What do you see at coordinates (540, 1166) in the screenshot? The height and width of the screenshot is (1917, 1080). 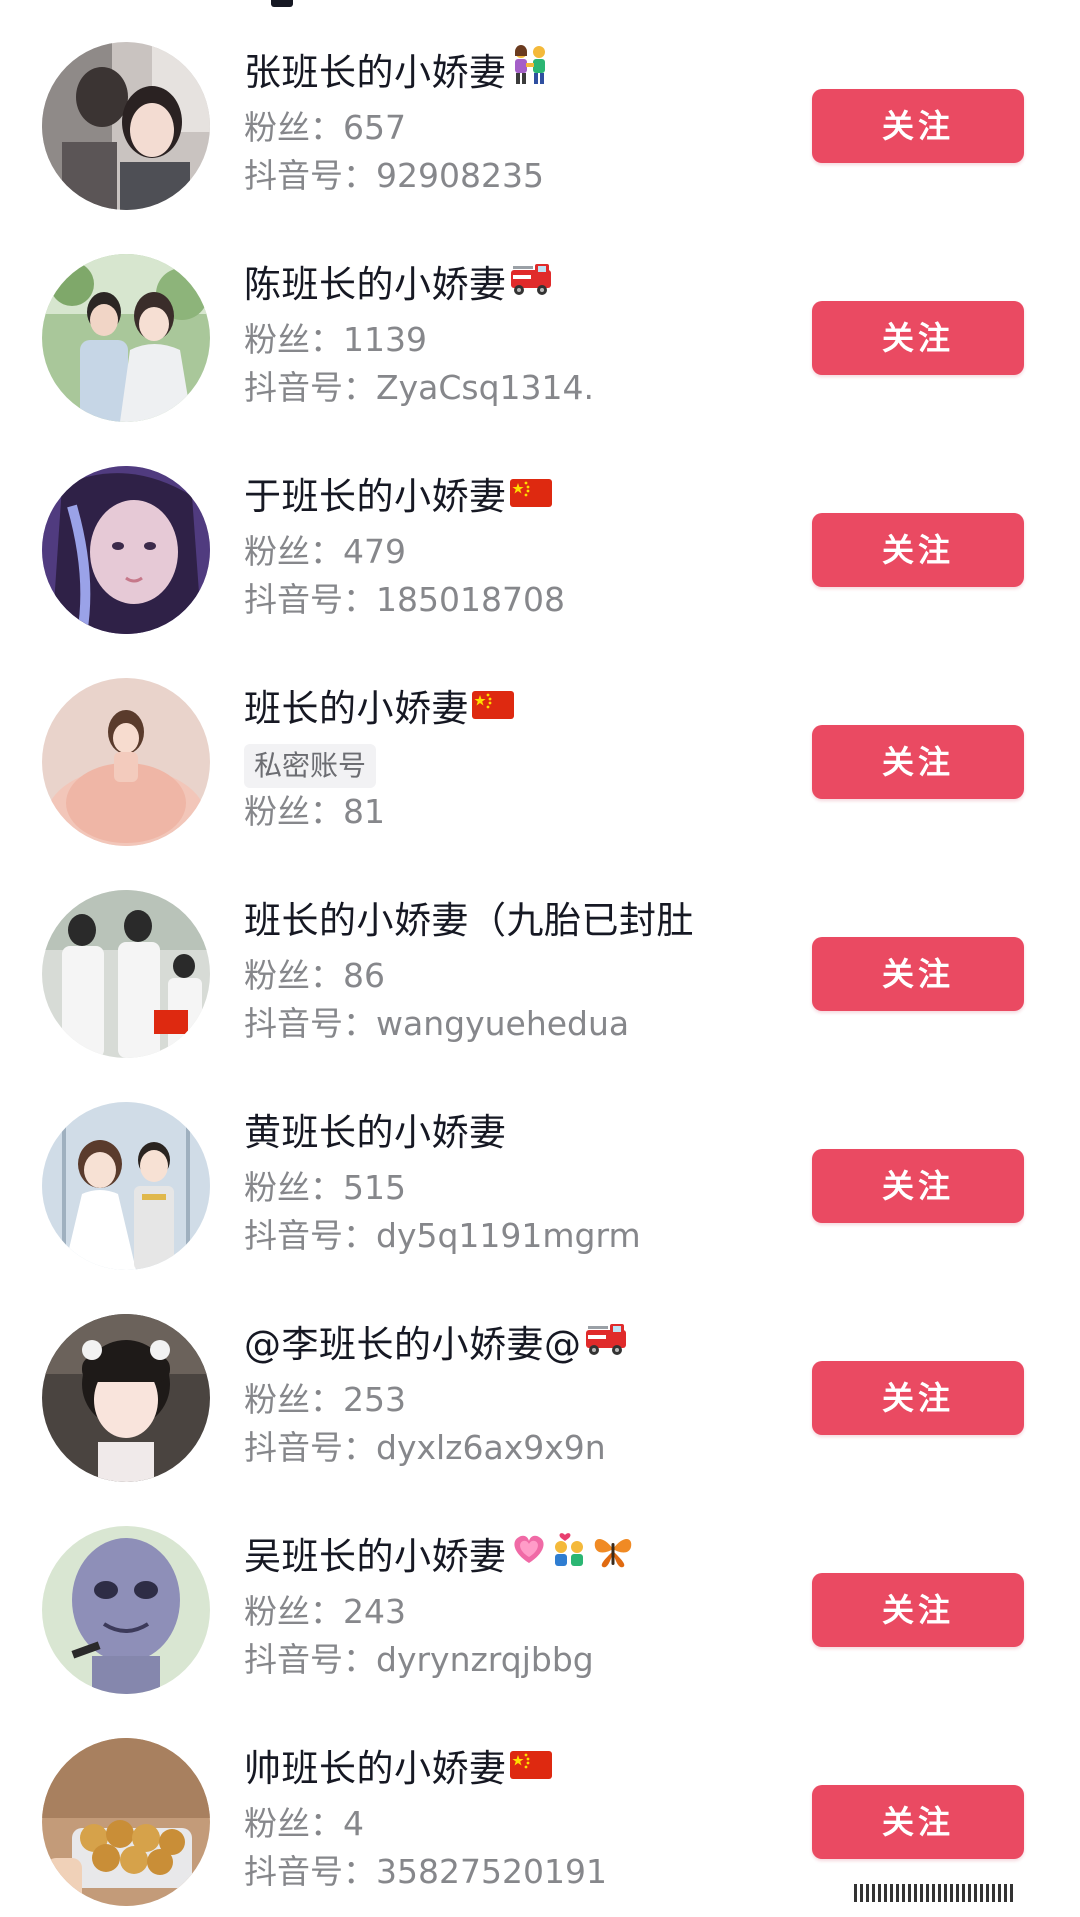 I see `user-row: 黄班长的小娇妻 粉丝：515 抖音号：dy5q1191mgrm 关注` at bounding box center [540, 1166].